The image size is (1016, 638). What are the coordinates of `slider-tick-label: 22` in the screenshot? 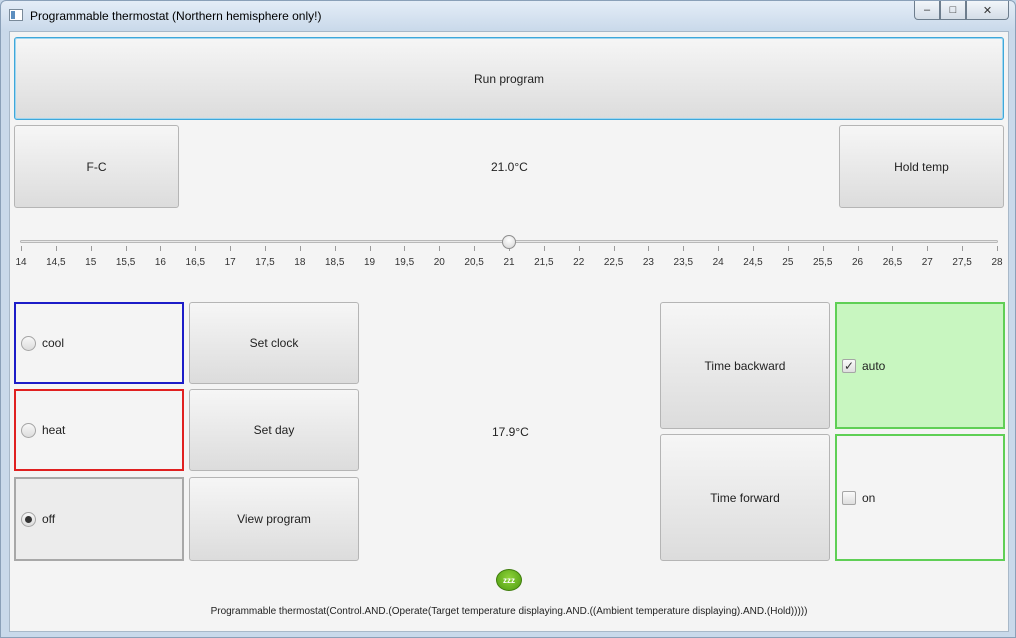 It's located at (579, 262).